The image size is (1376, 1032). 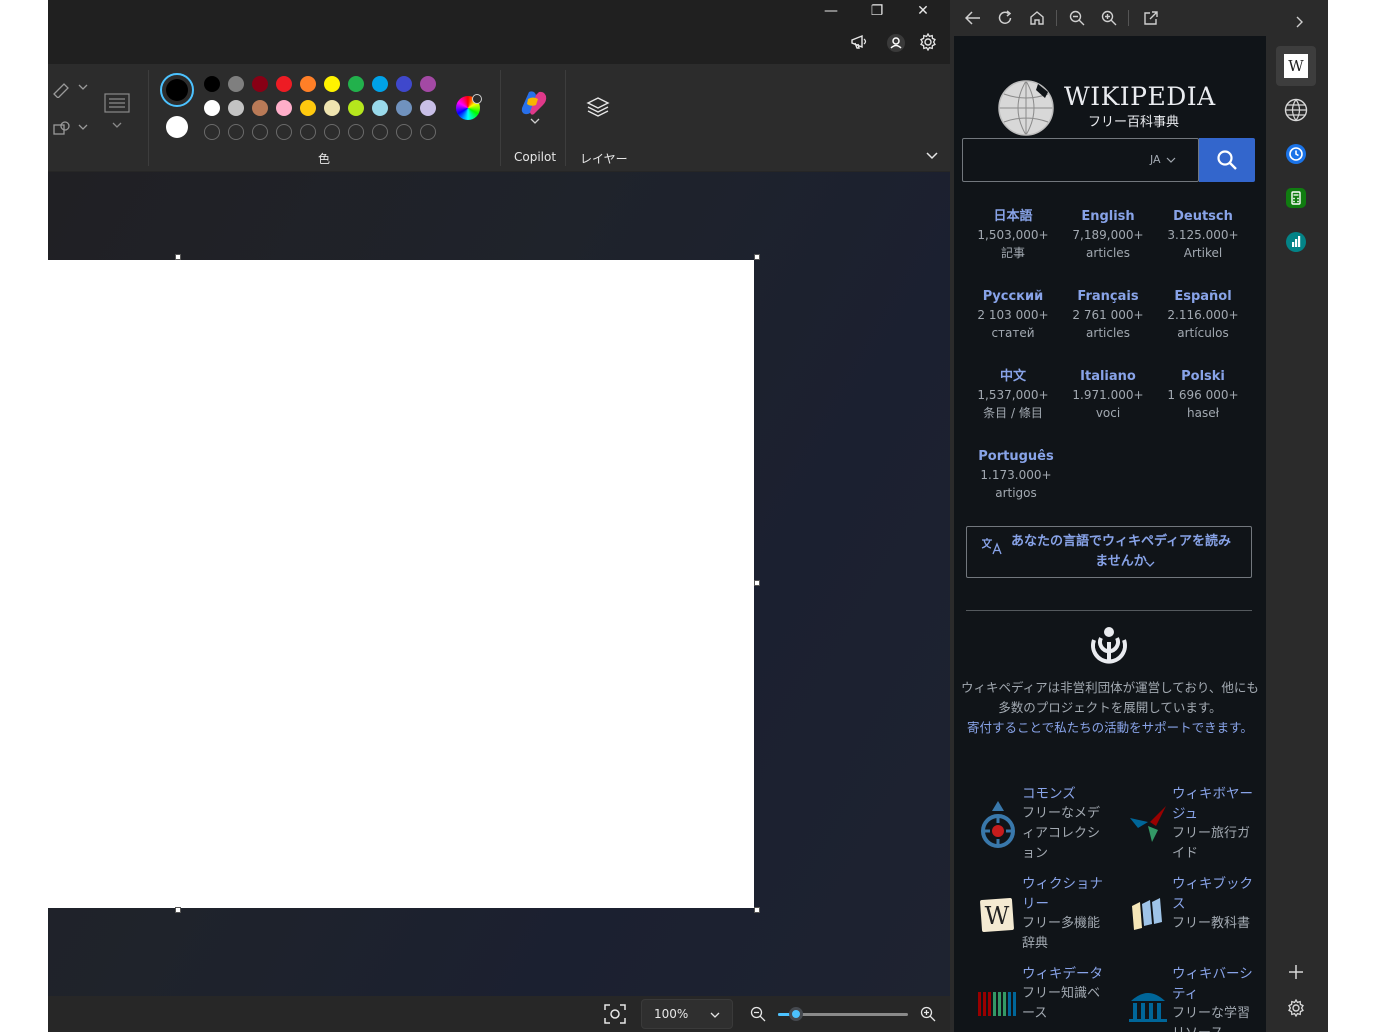 What do you see at coordinates (1005, 18) in the screenshot?
I see `refresh-icon` at bounding box center [1005, 18].